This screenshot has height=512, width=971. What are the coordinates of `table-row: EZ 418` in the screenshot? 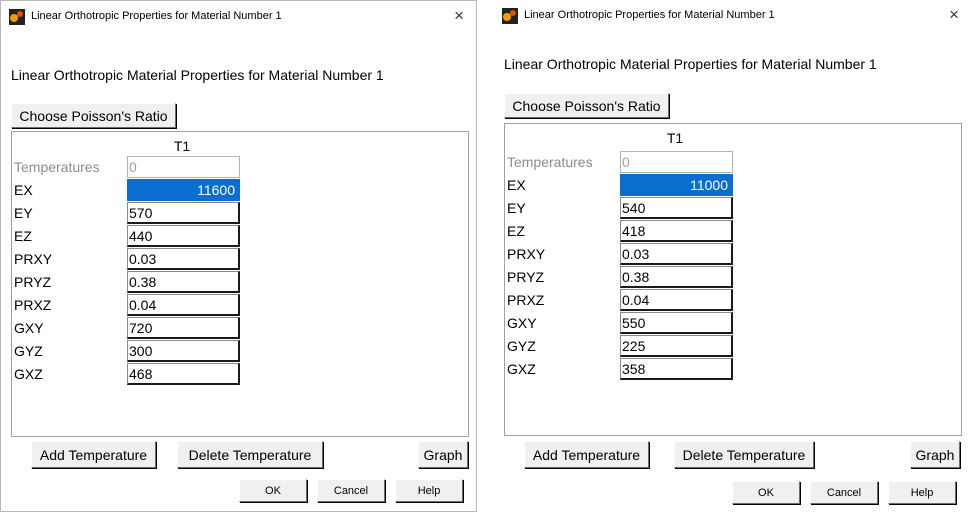 It's located at (635, 231).